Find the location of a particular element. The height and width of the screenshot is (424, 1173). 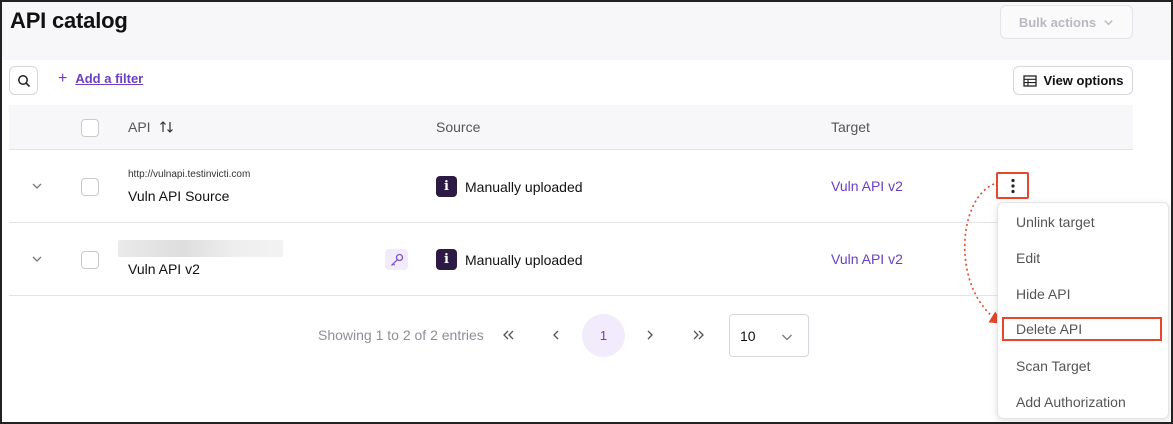

bulk-actions-label: Bulk actions is located at coordinates (1057, 22).